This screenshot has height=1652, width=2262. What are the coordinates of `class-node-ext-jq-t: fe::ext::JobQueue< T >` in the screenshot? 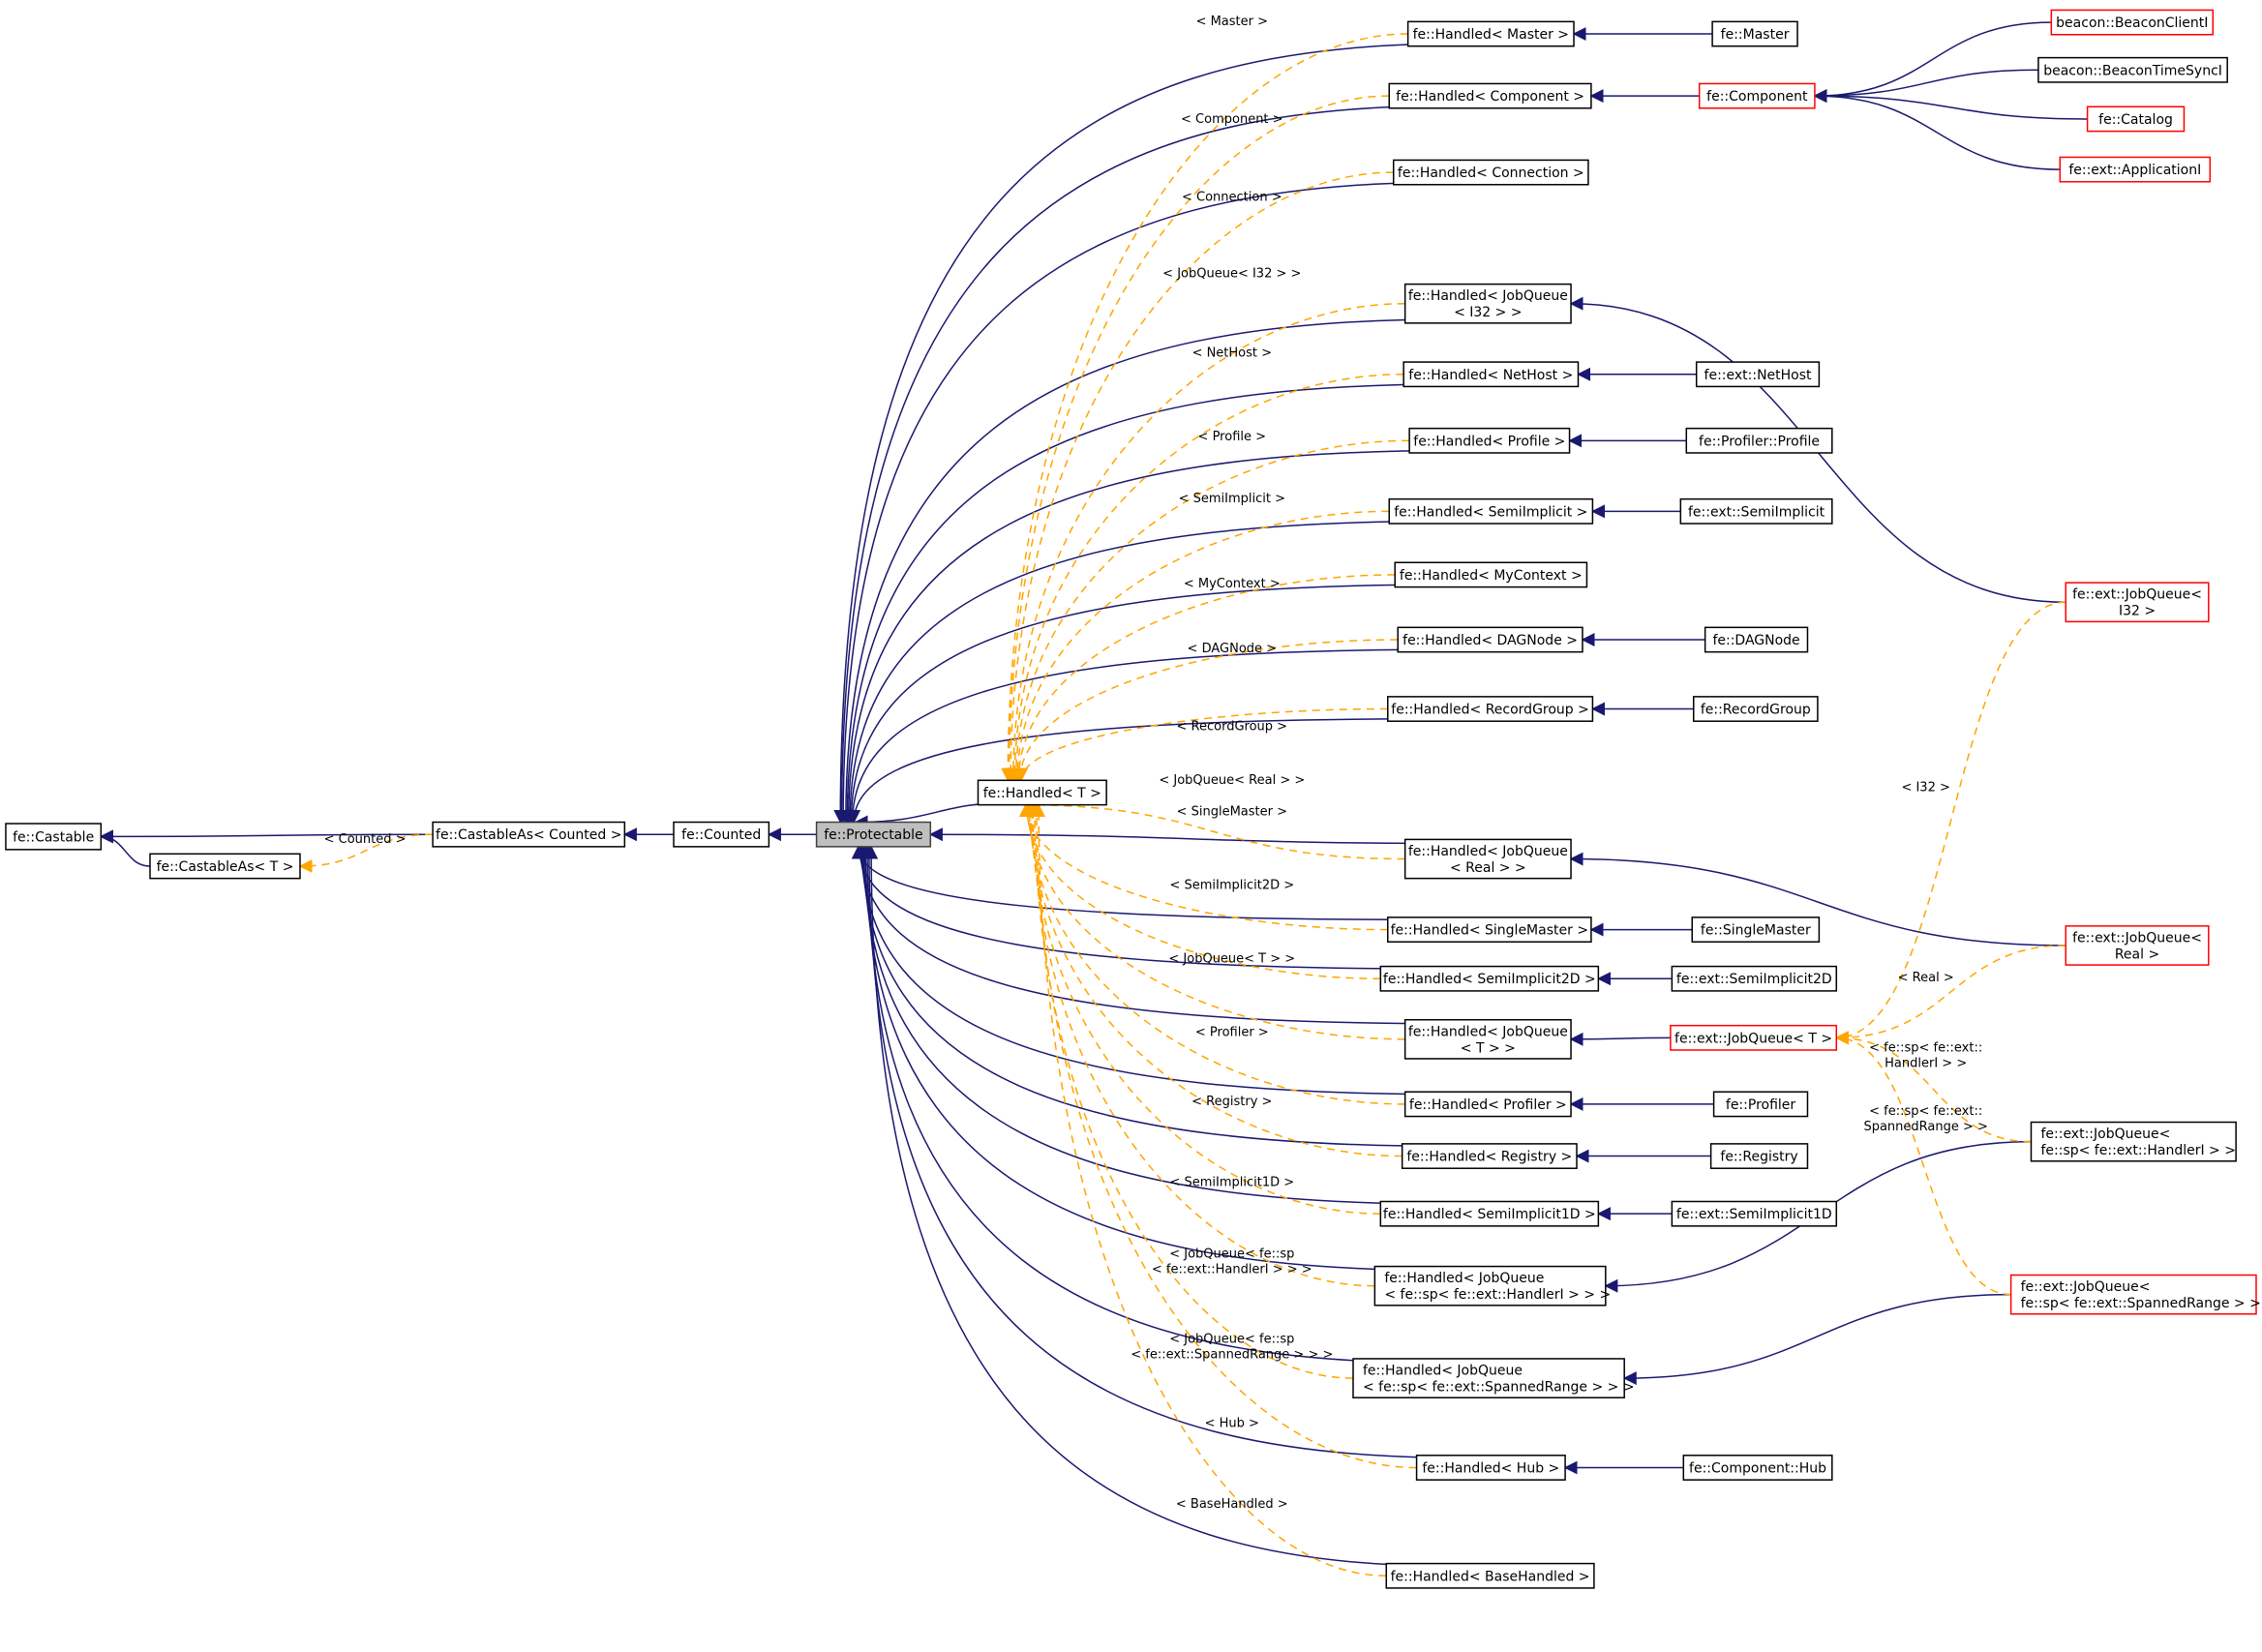 It's located at (1754, 1037).